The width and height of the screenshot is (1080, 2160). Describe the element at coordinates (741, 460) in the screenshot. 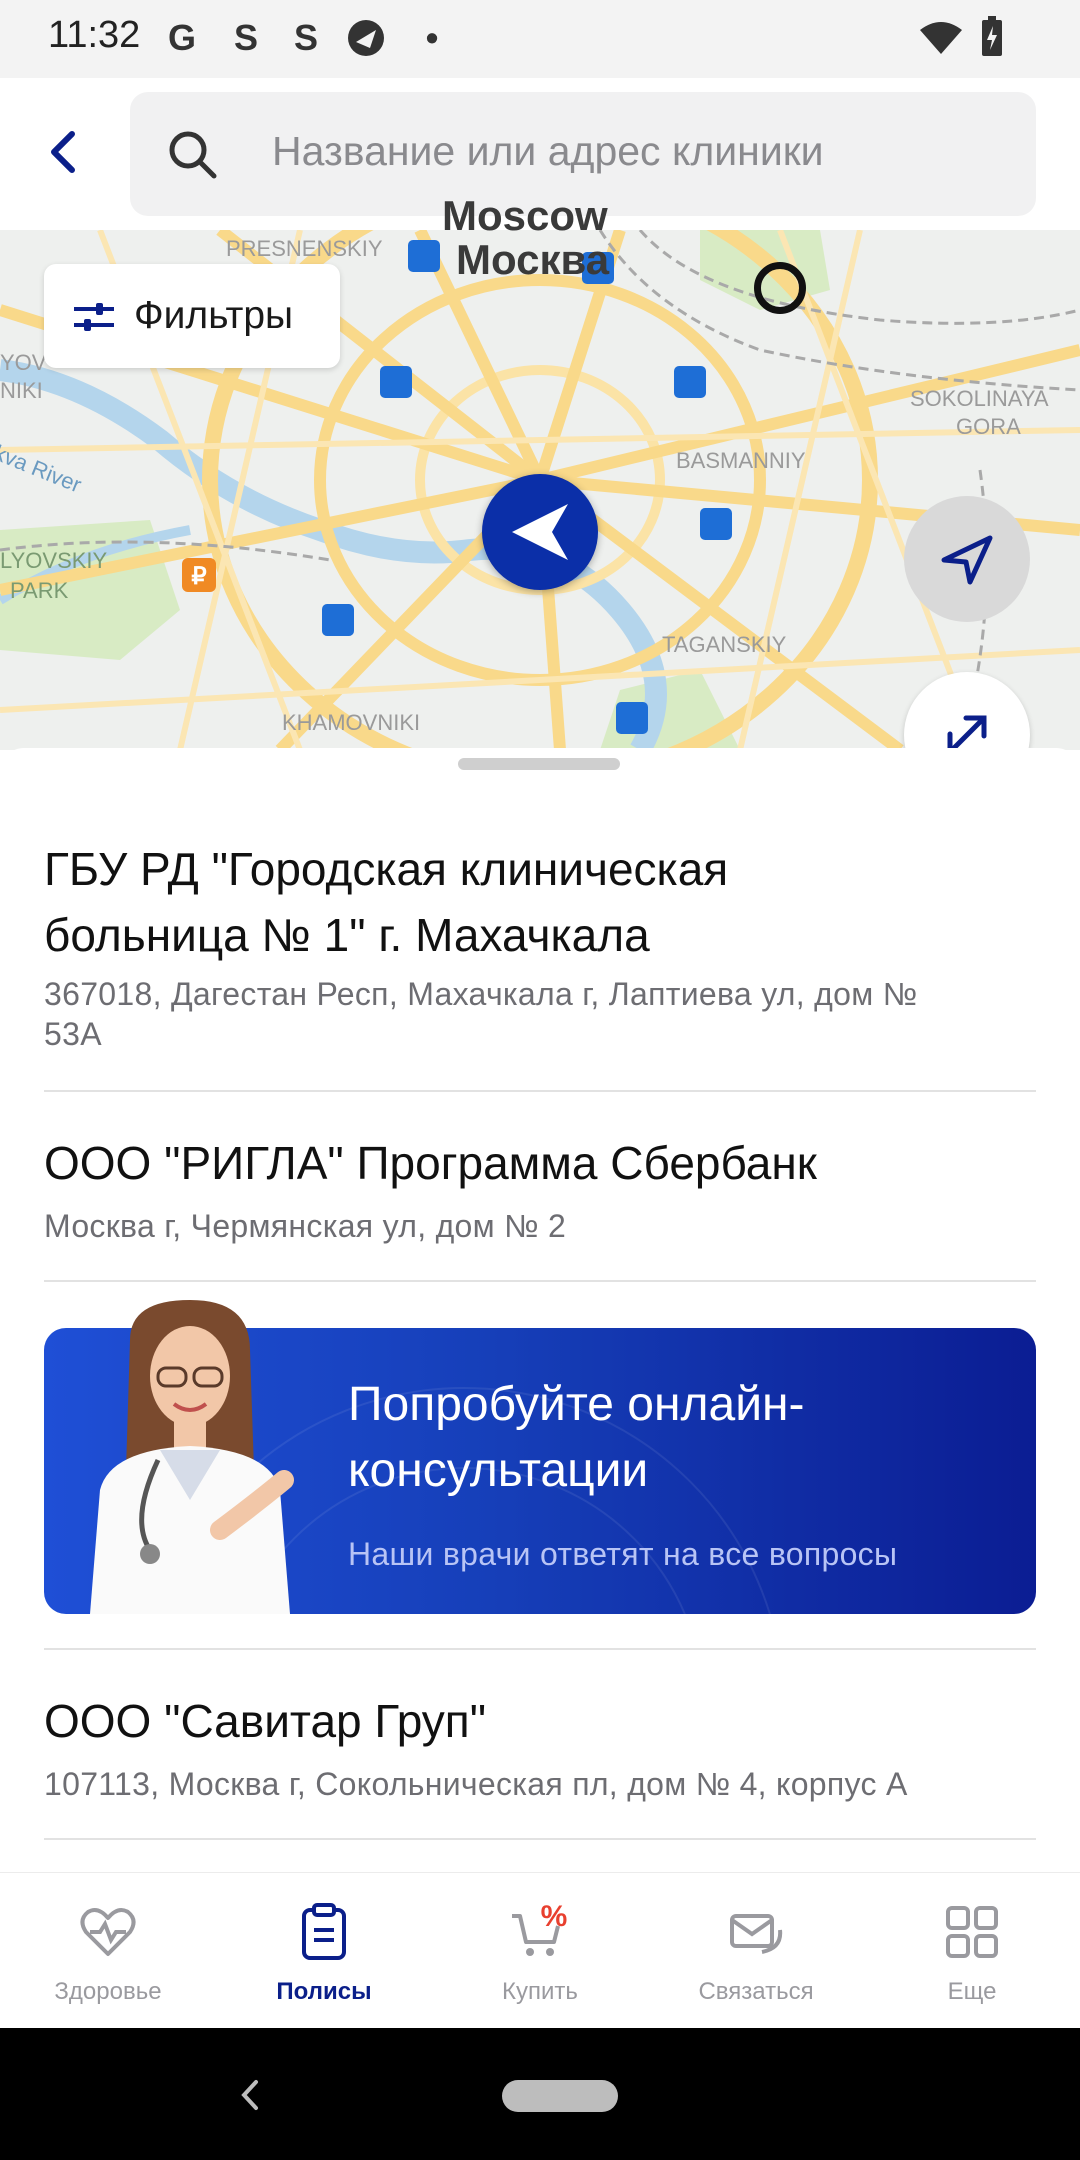

I see `map-label-district: BASMANNIY` at that location.